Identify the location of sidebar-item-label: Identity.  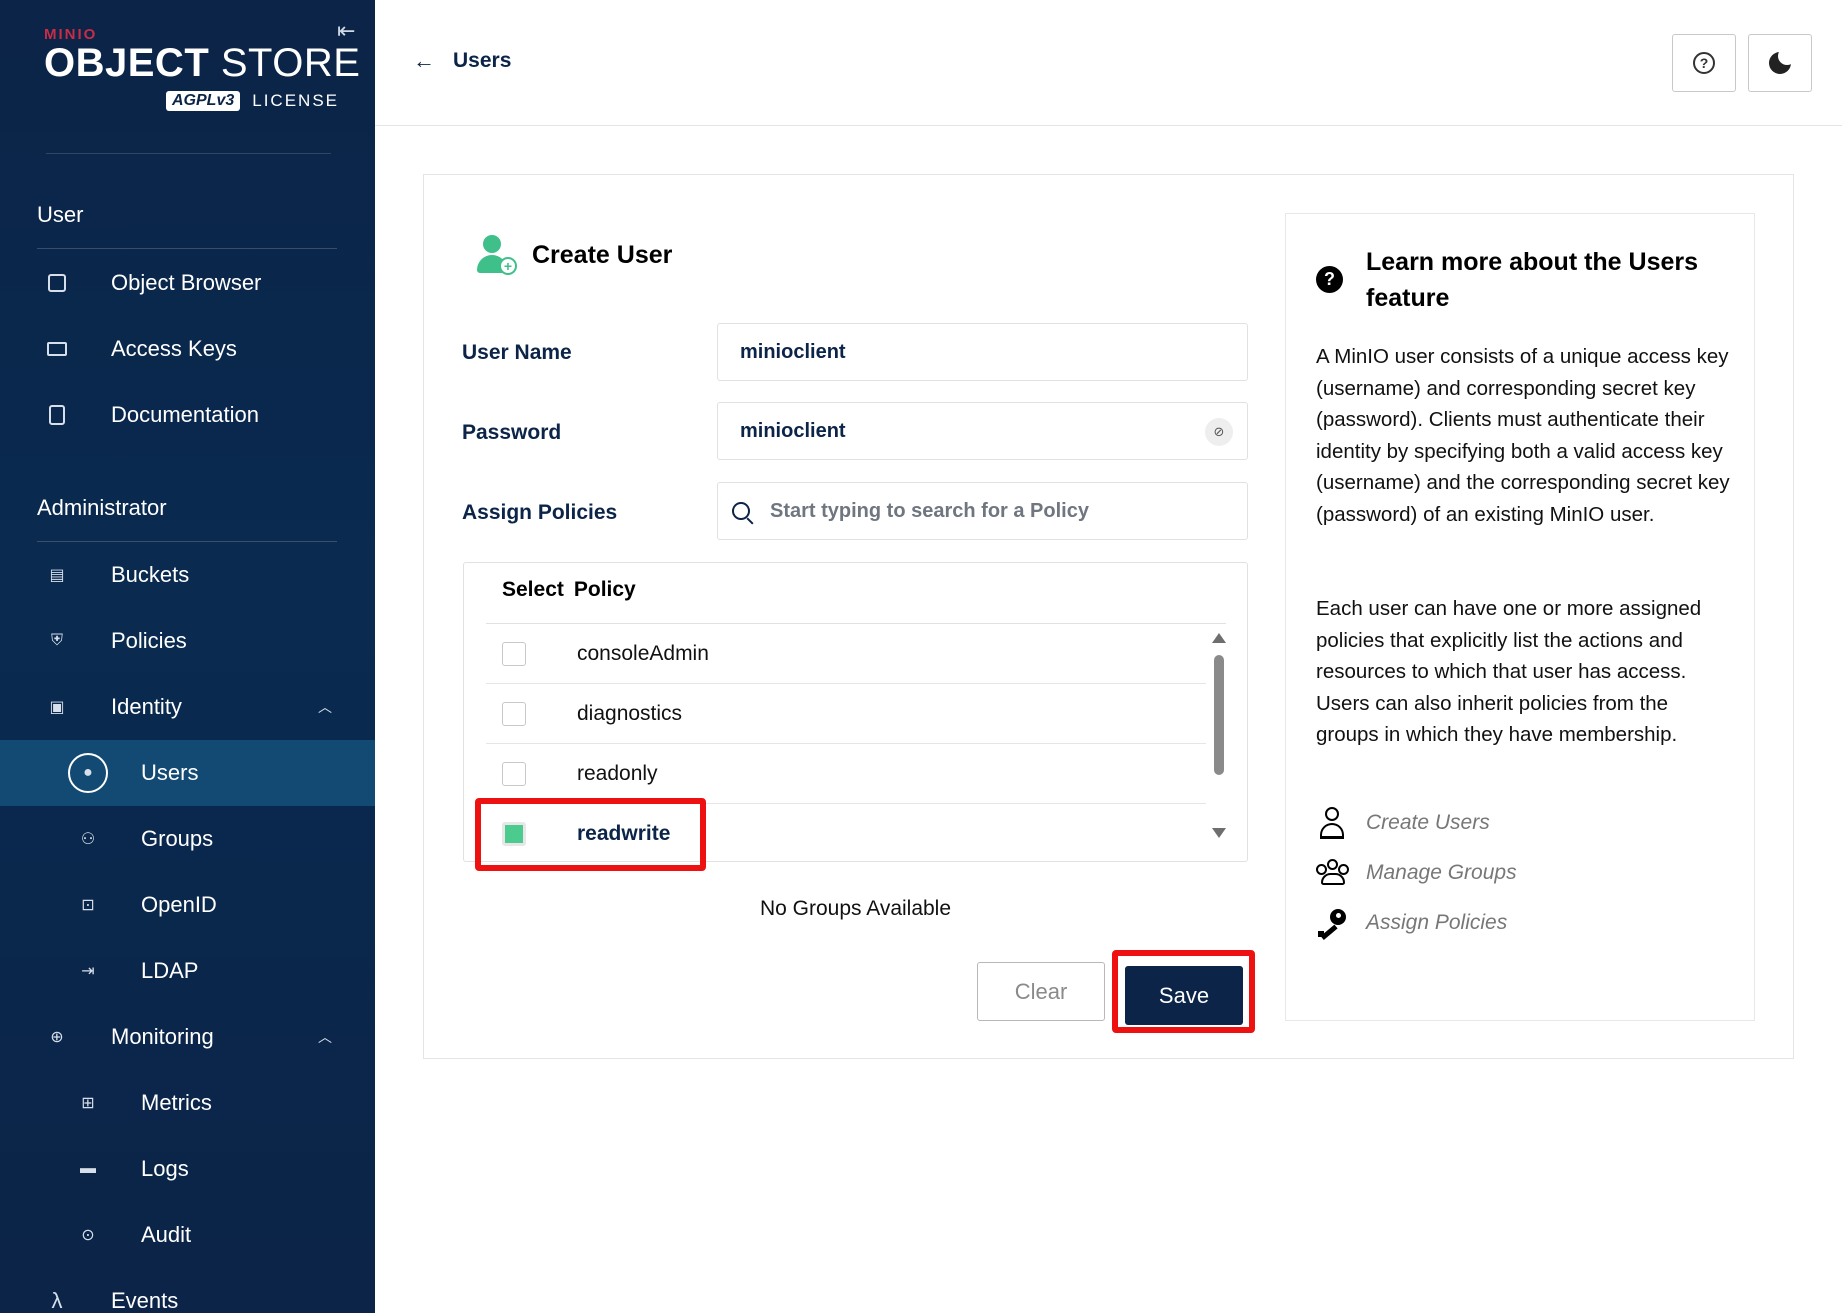
(146, 706).